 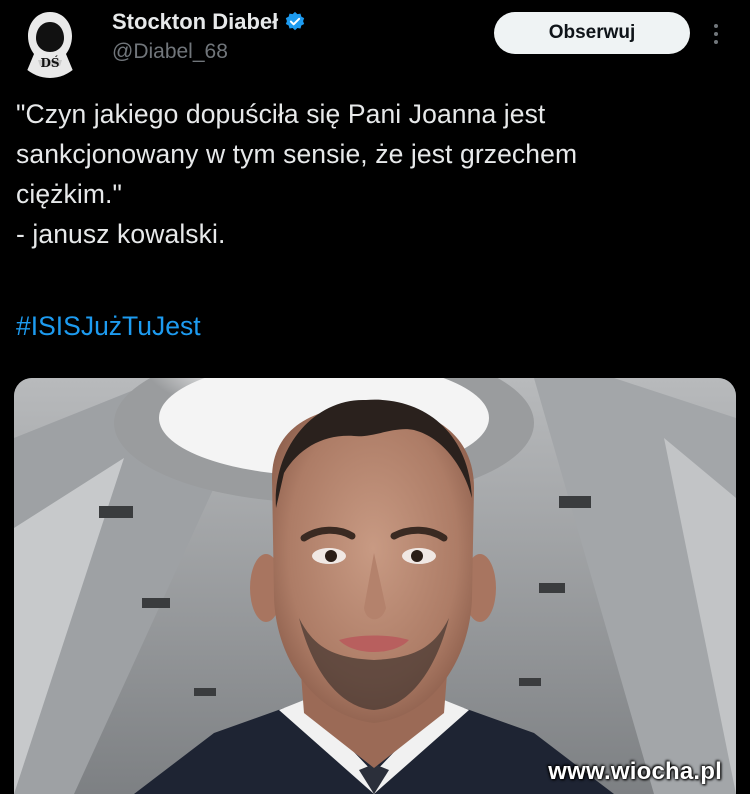 I want to click on hashtag-link: #ISISJużTuJest, so click(x=108, y=326).